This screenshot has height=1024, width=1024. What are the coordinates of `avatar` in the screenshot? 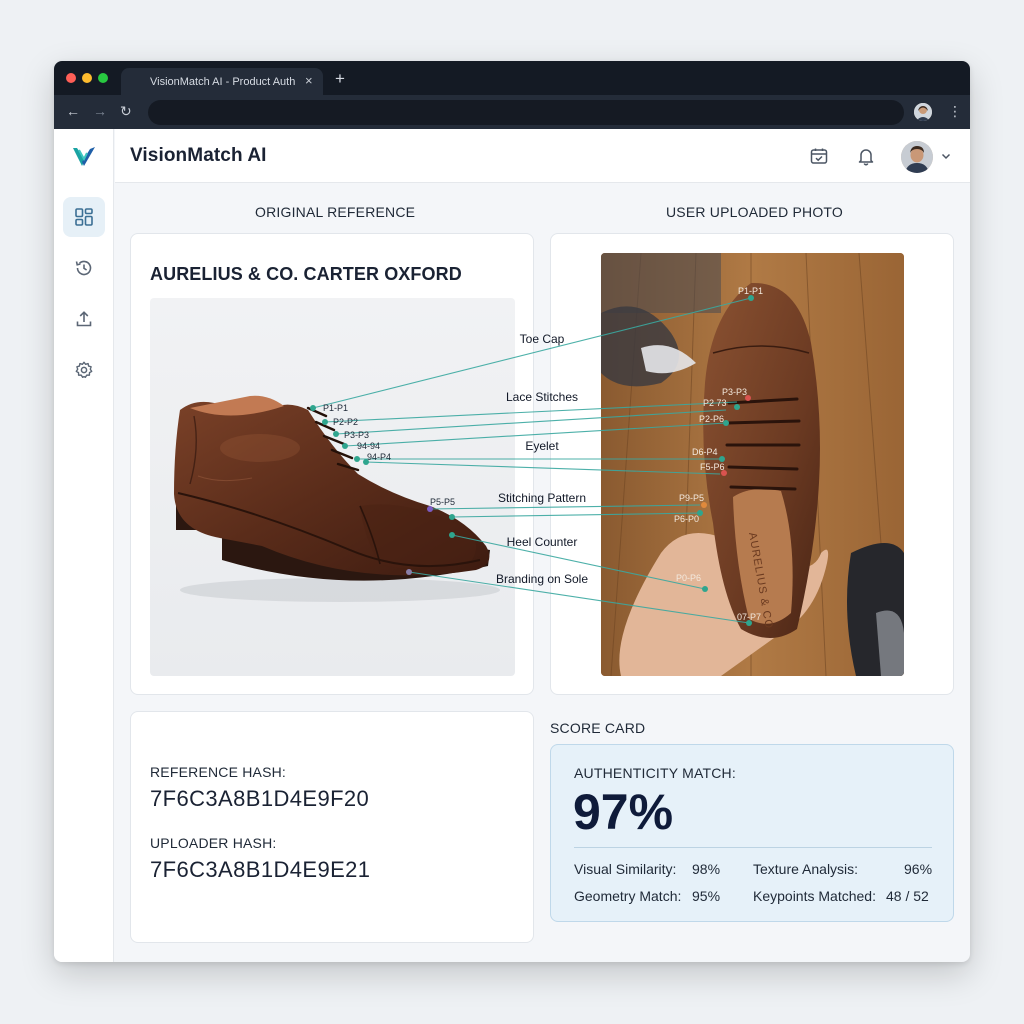 It's located at (917, 157).